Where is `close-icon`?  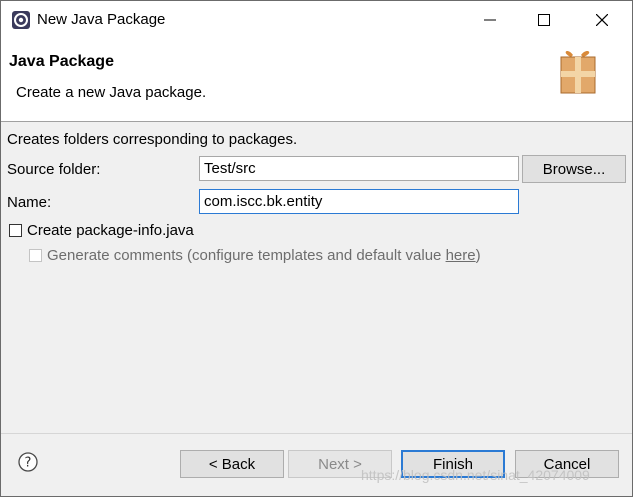 close-icon is located at coordinates (602, 20).